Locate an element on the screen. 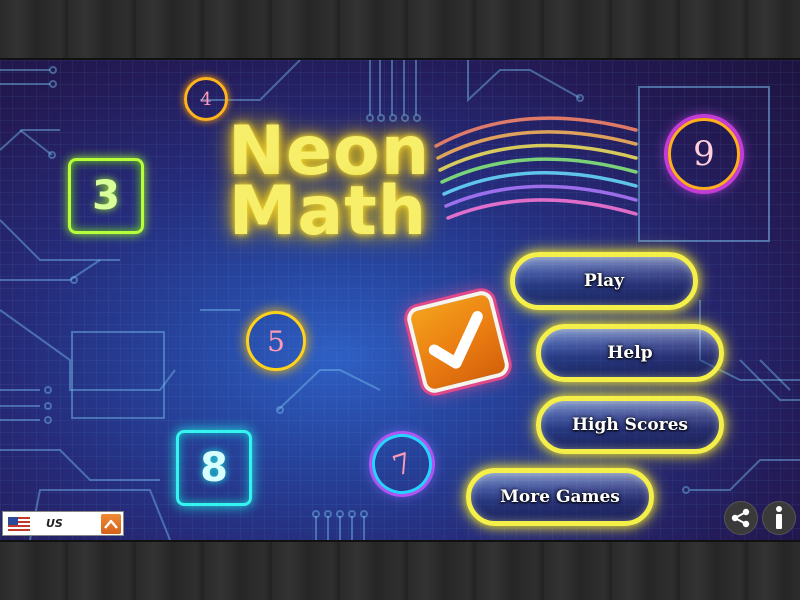  language-label: US is located at coordinates (54, 523).